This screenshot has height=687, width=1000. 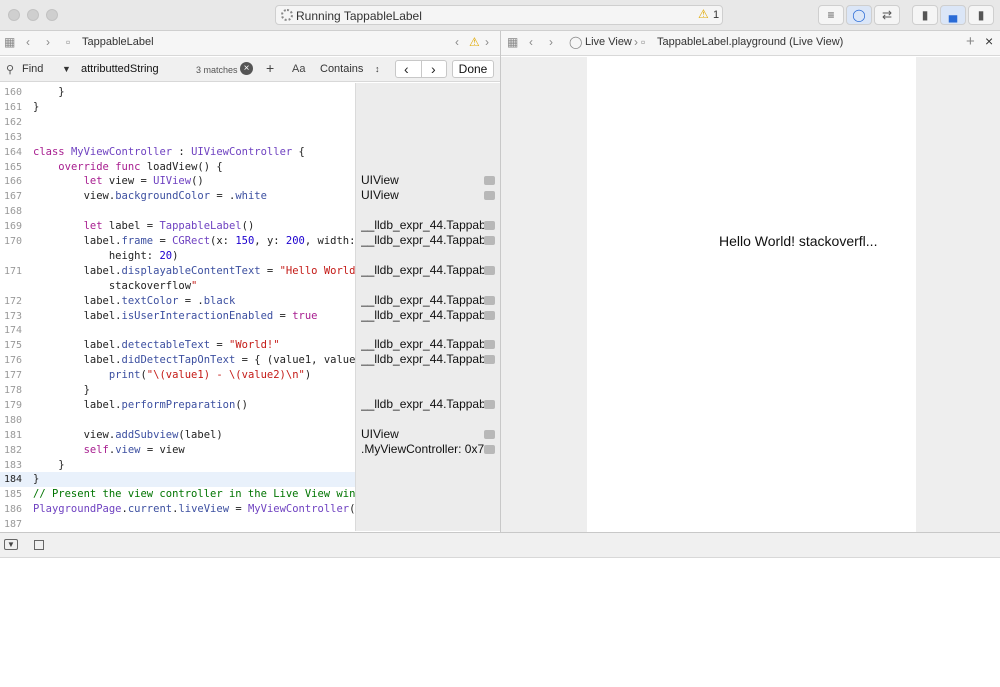 I want to click on code-line: 172 label.textColor = .black, so click(x=177, y=301).